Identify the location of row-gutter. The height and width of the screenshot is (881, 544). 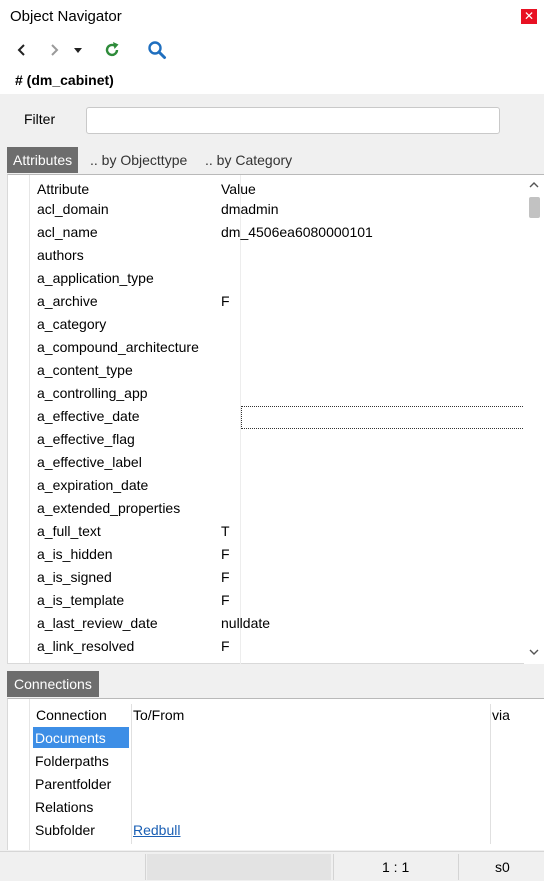
(19, 419).